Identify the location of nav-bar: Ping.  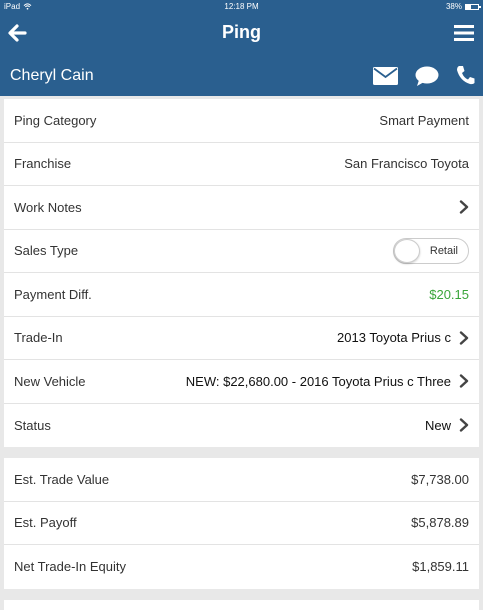
(241, 33).